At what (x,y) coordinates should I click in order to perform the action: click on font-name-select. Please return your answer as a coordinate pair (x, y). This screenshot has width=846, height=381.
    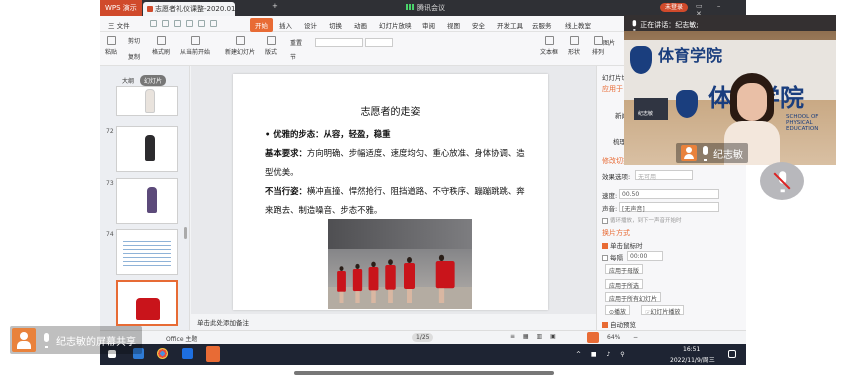
    Looking at the image, I should click on (339, 42).